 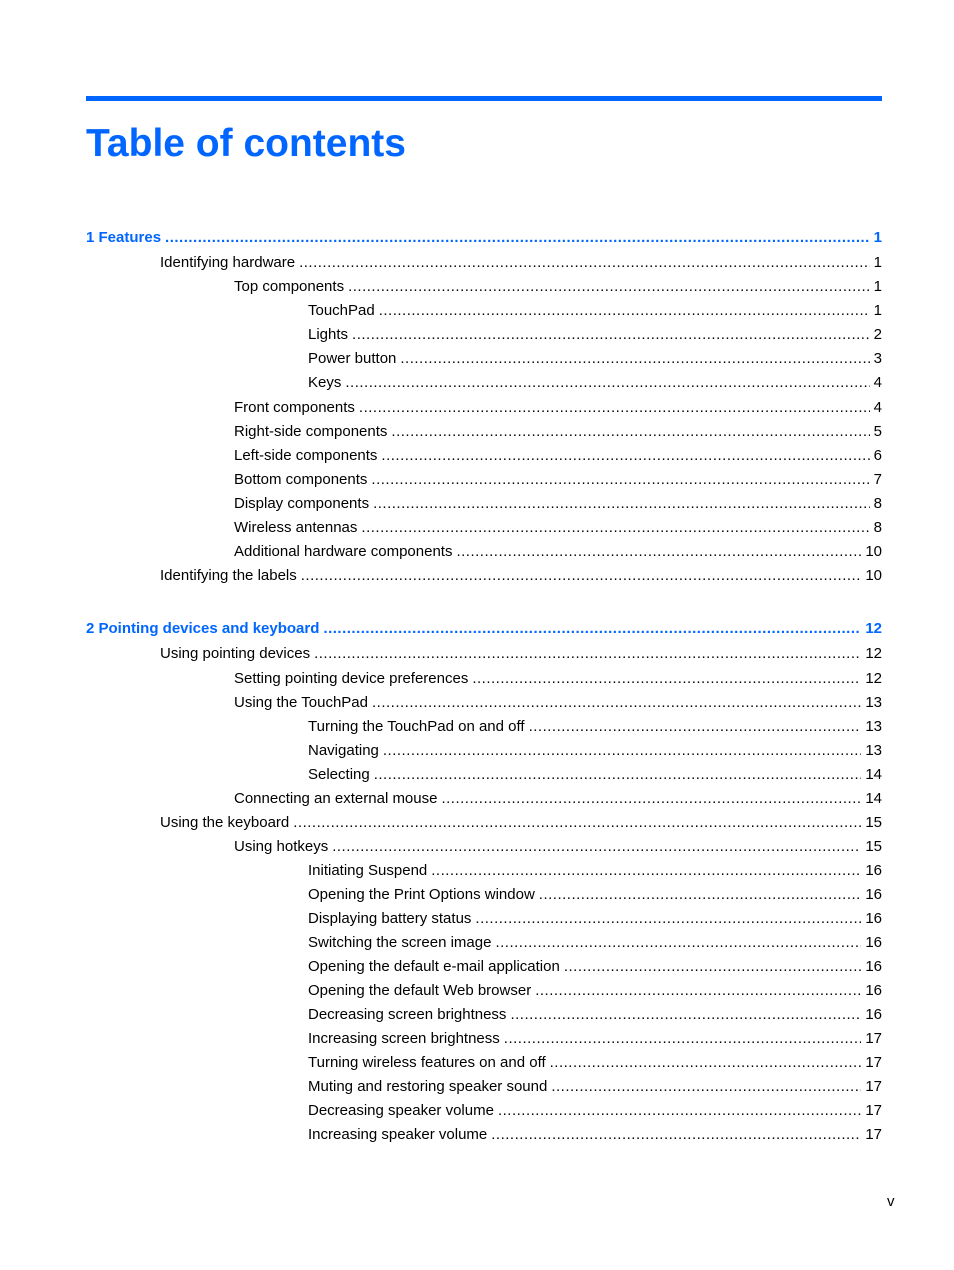 I want to click on toc-entry-label: Using pointing devices, so click(x=237, y=654).